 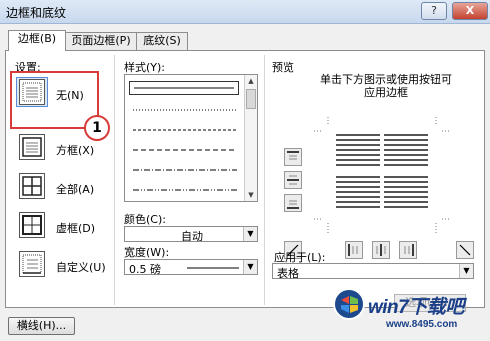 I want to click on all-borders-icon, so click(x=32, y=186).